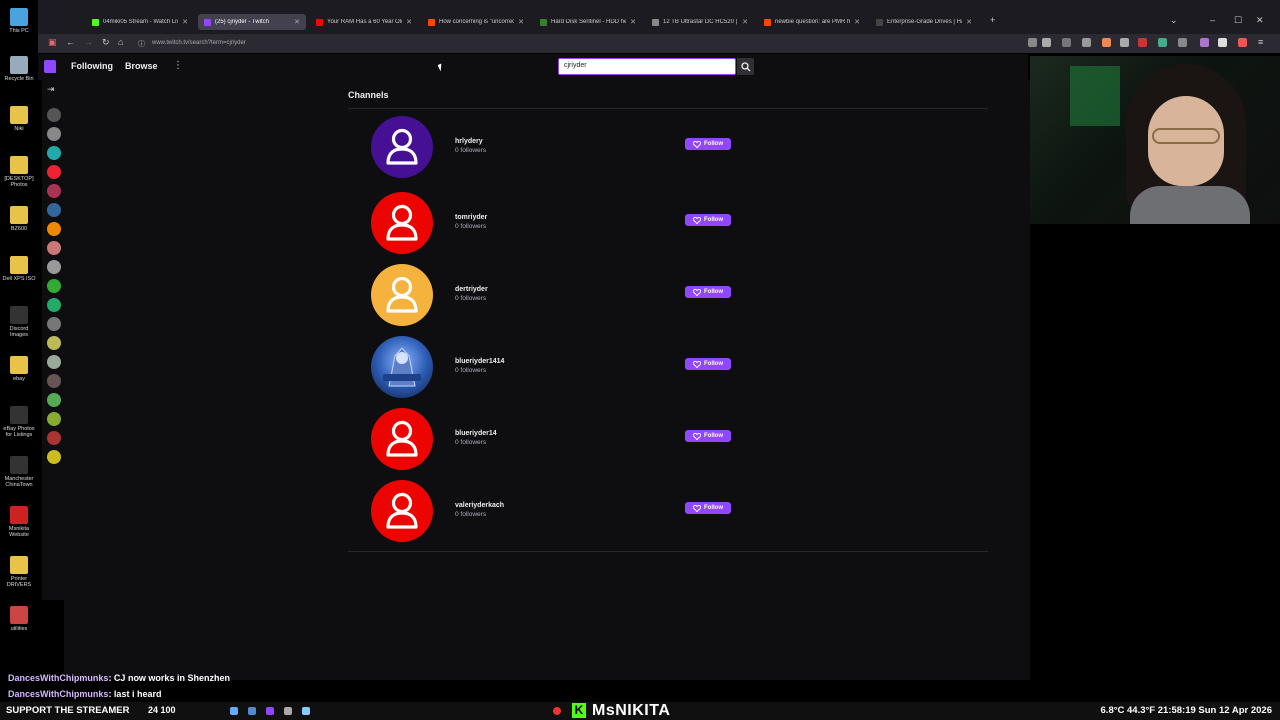 The height and width of the screenshot is (720, 1280). What do you see at coordinates (812, 22) in the screenshot?
I see `browser-tab: newbie question: are PMR hdd ✕` at bounding box center [812, 22].